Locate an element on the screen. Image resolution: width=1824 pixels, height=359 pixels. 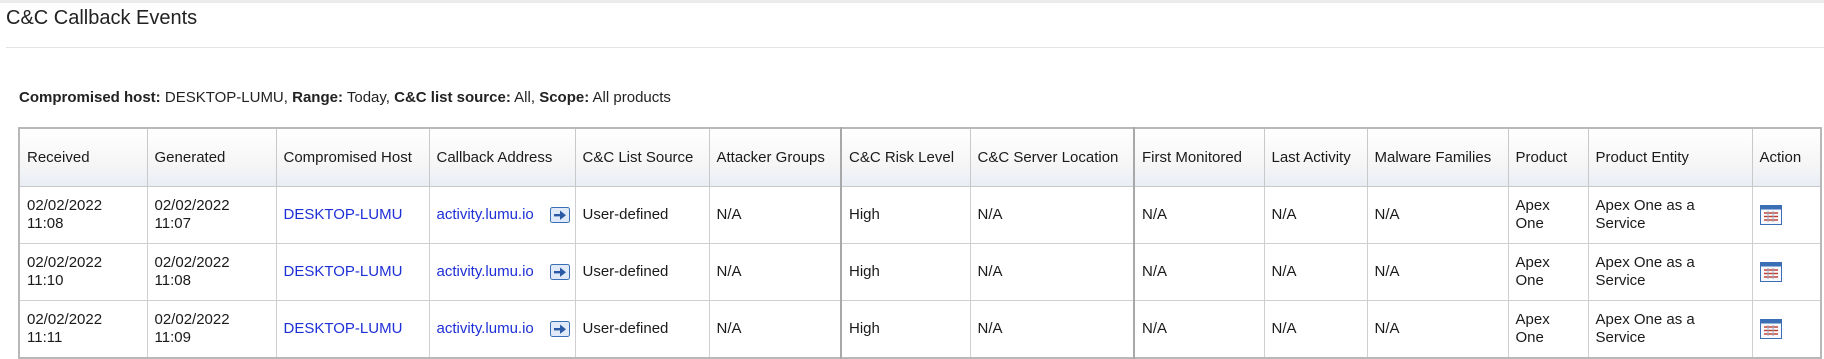
filter-source-value: All, is located at coordinates (525, 97).